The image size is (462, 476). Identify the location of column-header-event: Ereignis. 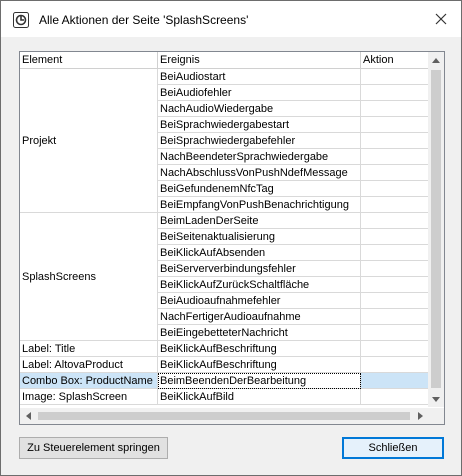
(259, 60).